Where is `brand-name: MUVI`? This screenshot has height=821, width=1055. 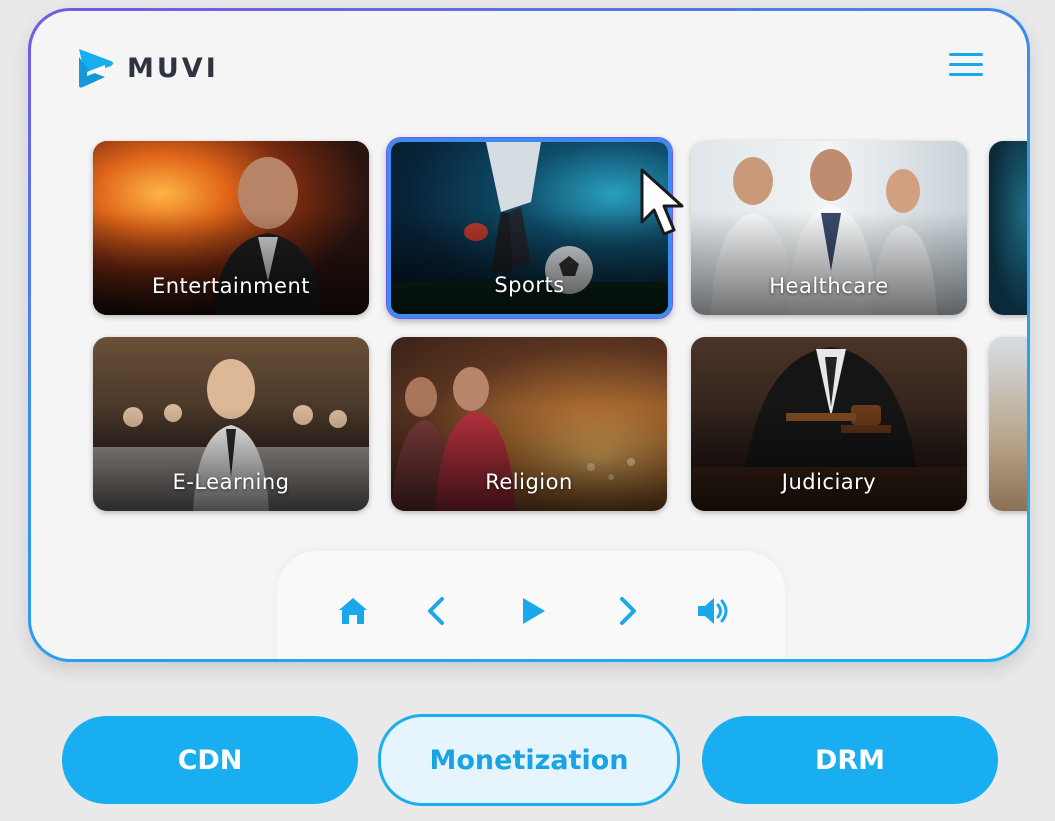 brand-name: MUVI is located at coordinates (173, 68).